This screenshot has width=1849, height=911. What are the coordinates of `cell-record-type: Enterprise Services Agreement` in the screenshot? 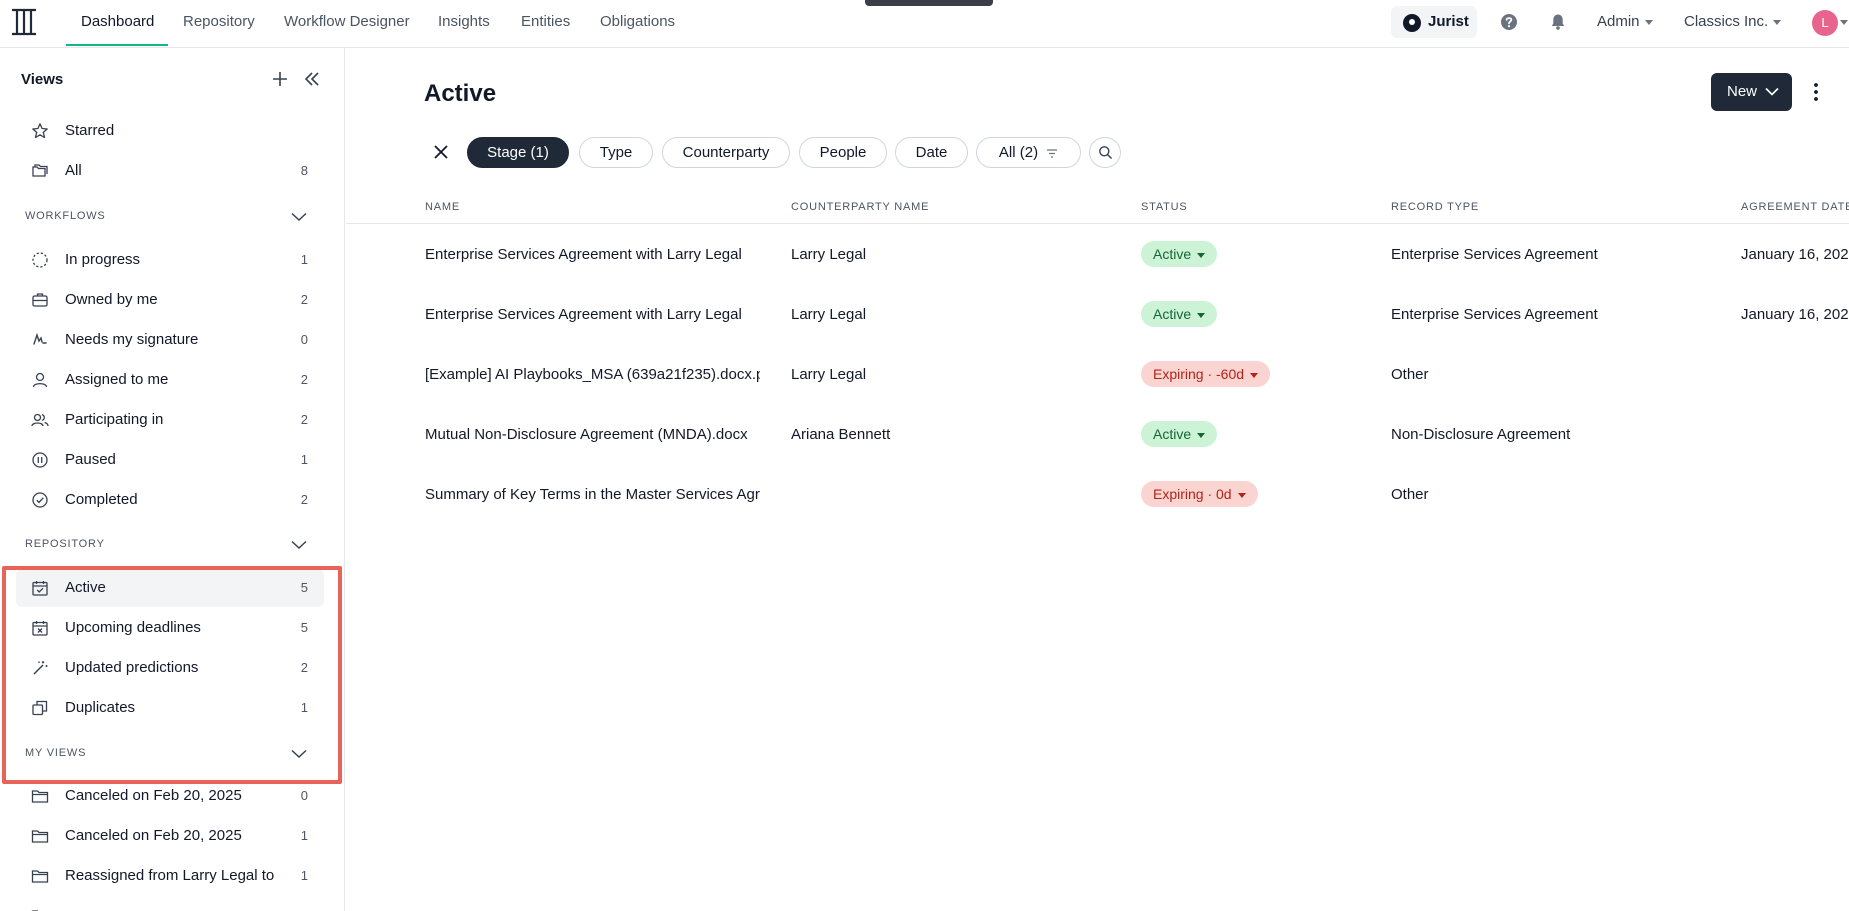 It's located at (1494, 314).